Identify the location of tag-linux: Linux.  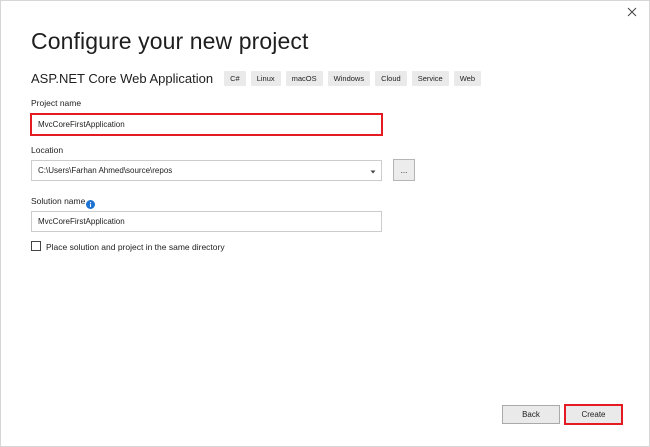
(265, 78).